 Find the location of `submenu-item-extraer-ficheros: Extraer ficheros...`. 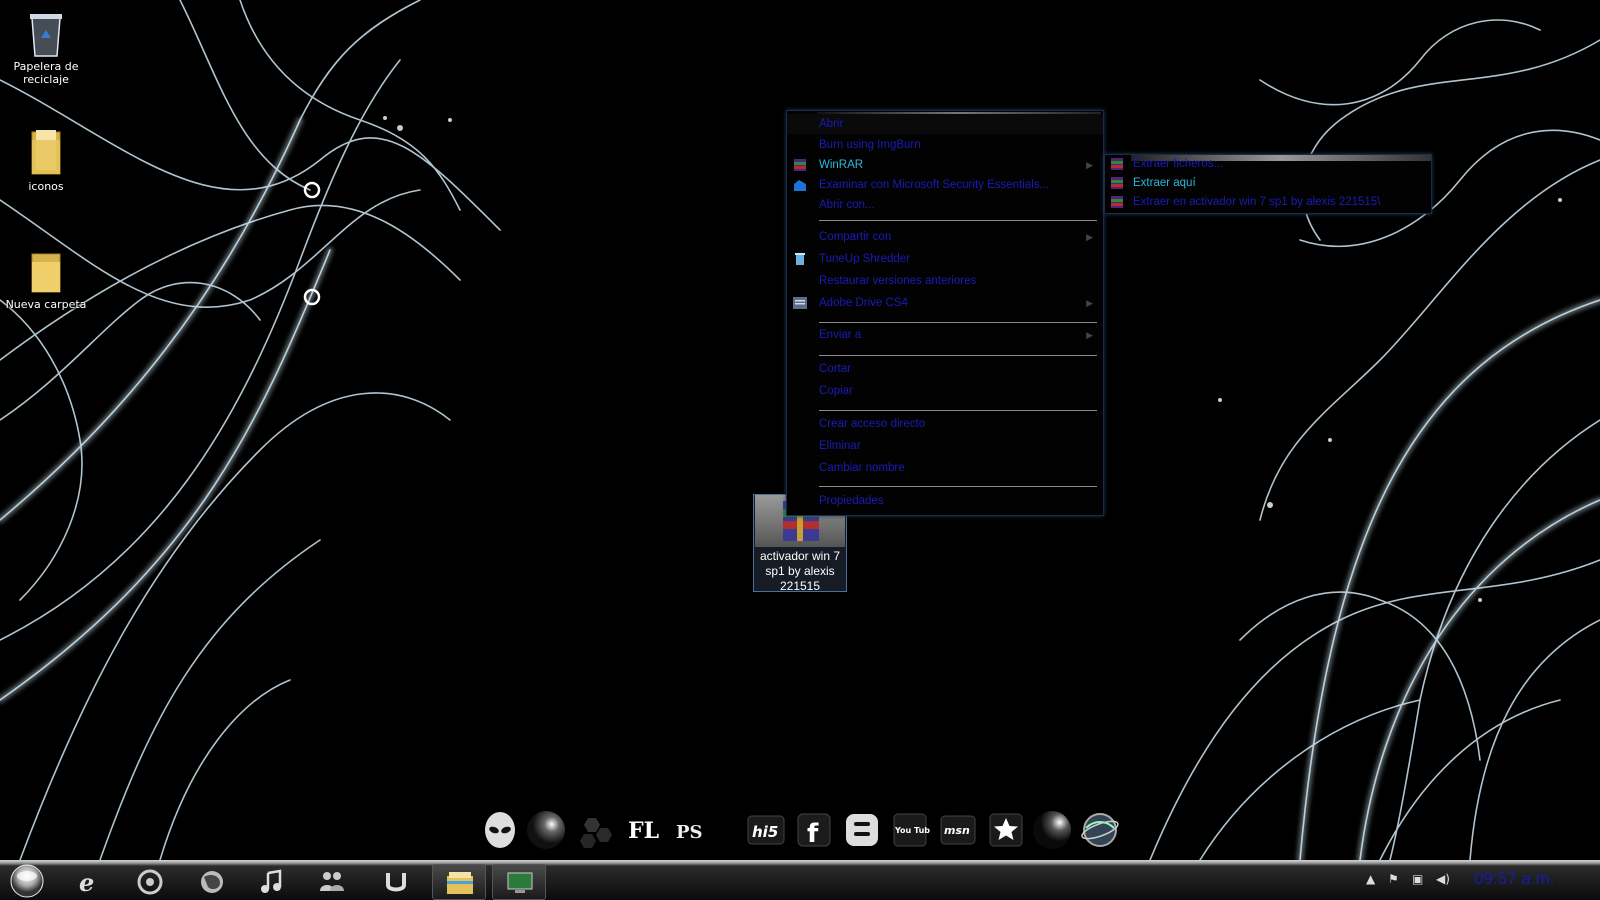

submenu-item-extraer-ficheros: Extraer ficheros... is located at coordinates (1268, 164).